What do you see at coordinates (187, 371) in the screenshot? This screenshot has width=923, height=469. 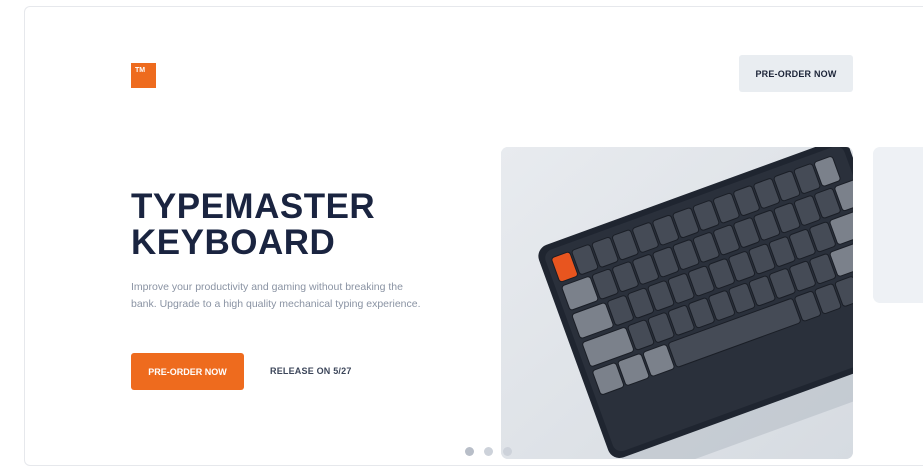 I see `hero-preorder-button: PRE-ORDER NOW` at bounding box center [187, 371].